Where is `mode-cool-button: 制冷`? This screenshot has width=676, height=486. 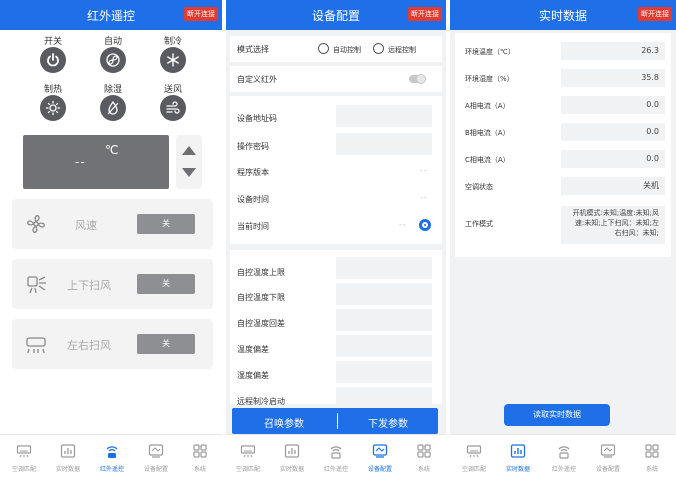 mode-cool-button: 制冷 is located at coordinates (173, 53).